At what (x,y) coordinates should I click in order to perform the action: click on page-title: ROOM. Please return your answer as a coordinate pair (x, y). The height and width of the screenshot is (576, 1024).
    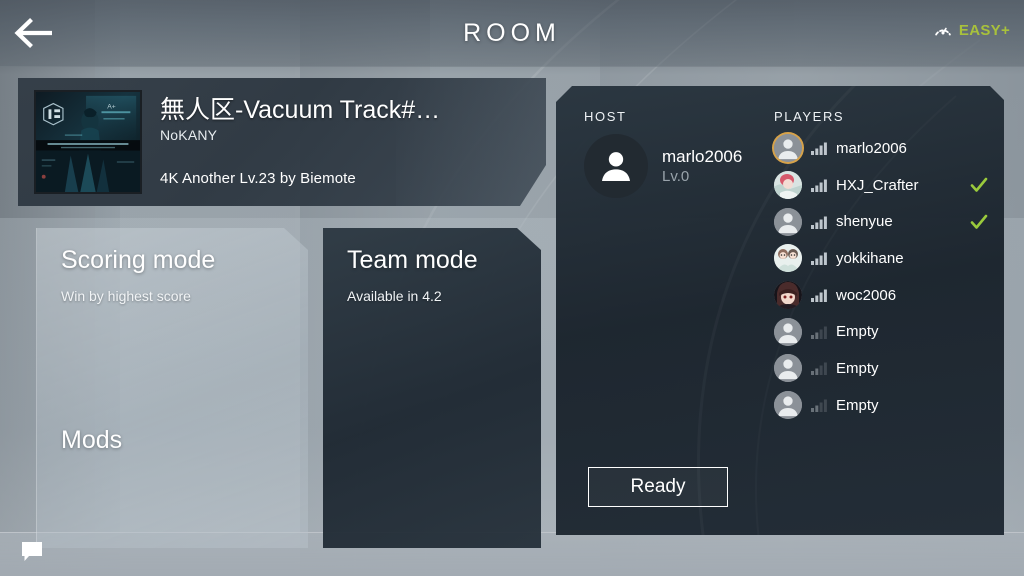
    Looking at the image, I should click on (512, 33).